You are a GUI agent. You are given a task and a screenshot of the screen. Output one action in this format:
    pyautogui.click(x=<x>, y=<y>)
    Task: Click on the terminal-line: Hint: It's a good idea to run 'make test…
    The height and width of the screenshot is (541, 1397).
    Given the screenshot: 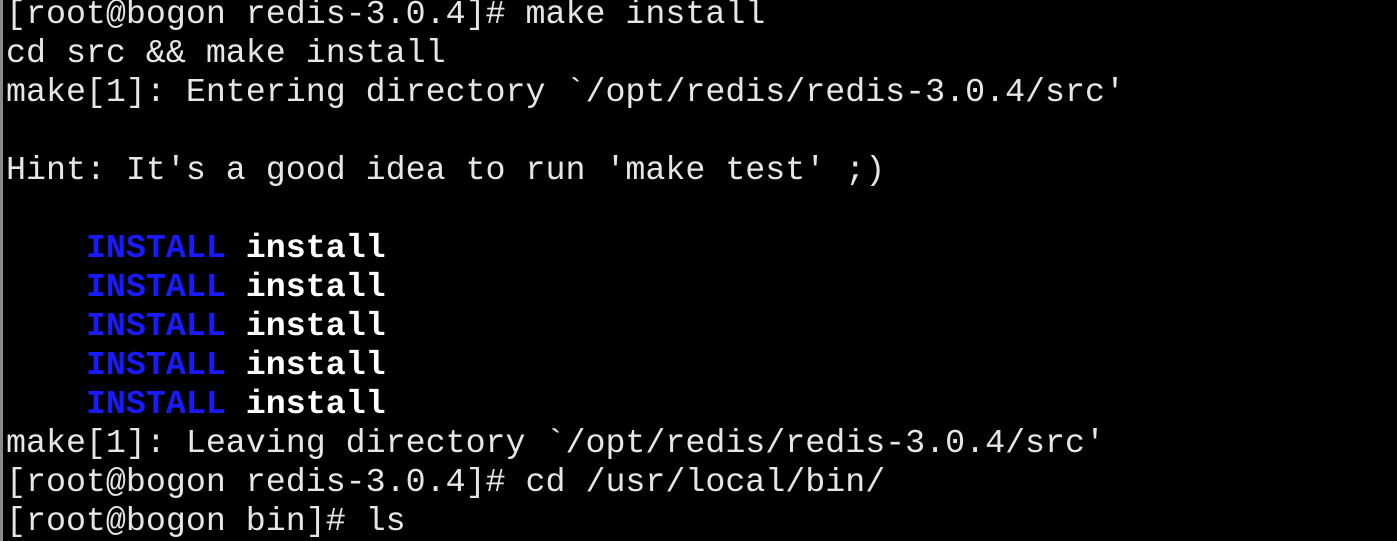 What is the action you would take?
    pyautogui.click(x=446, y=170)
    